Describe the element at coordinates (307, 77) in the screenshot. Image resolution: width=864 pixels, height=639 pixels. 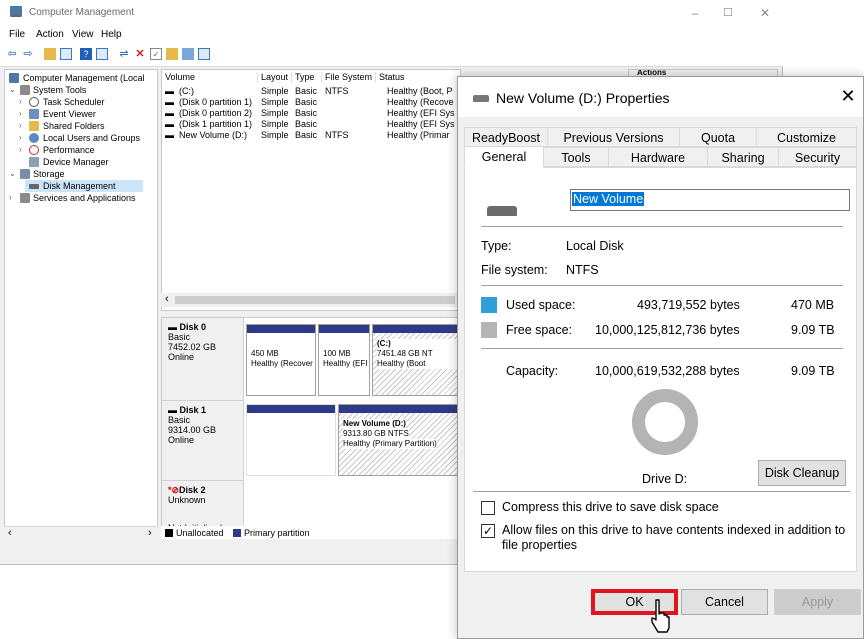
I see `column-header-type: Type` at that location.